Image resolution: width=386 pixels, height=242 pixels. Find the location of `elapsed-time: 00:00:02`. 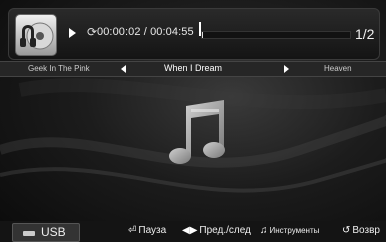

elapsed-time: 00:00:02 is located at coordinates (119, 32).